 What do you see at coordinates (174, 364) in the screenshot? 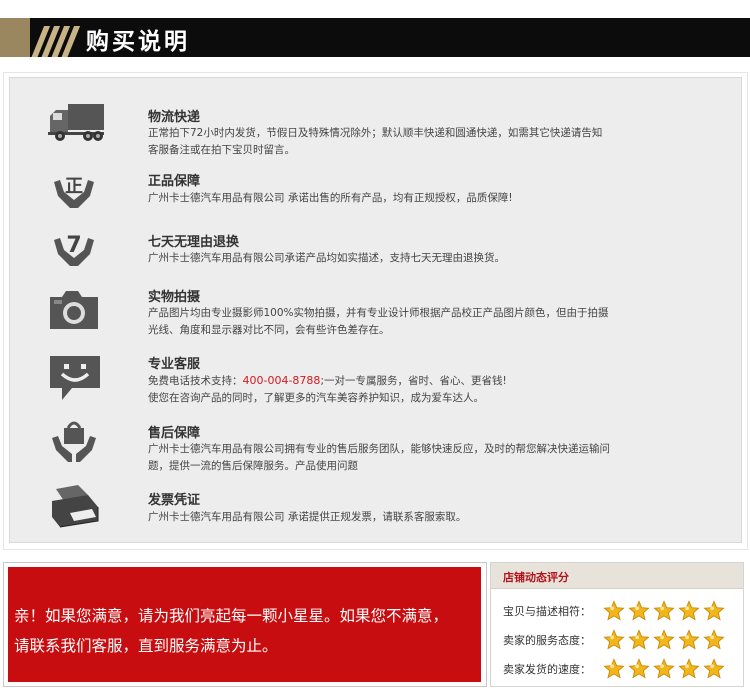
I see `item-title: 专业客服` at bounding box center [174, 364].